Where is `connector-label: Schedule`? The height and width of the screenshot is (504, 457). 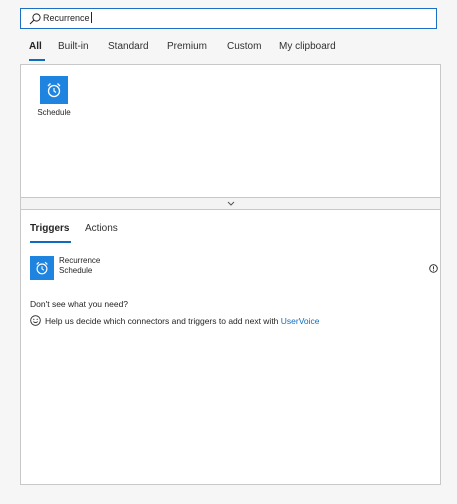
connector-label: Schedule is located at coordinates (54, 112).